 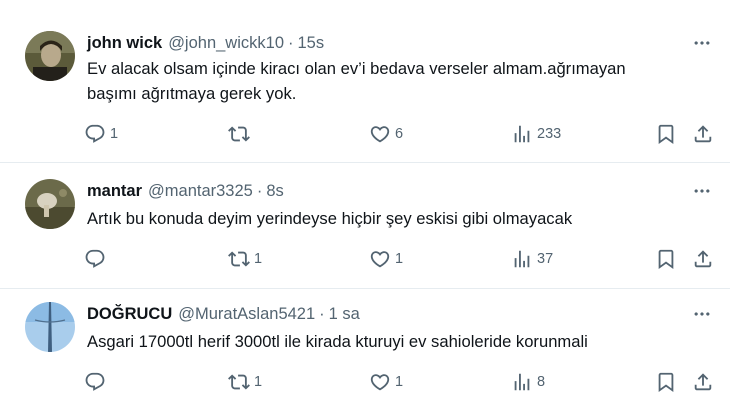 I want to click on reply-count: 1, so click(x=114, y=134).